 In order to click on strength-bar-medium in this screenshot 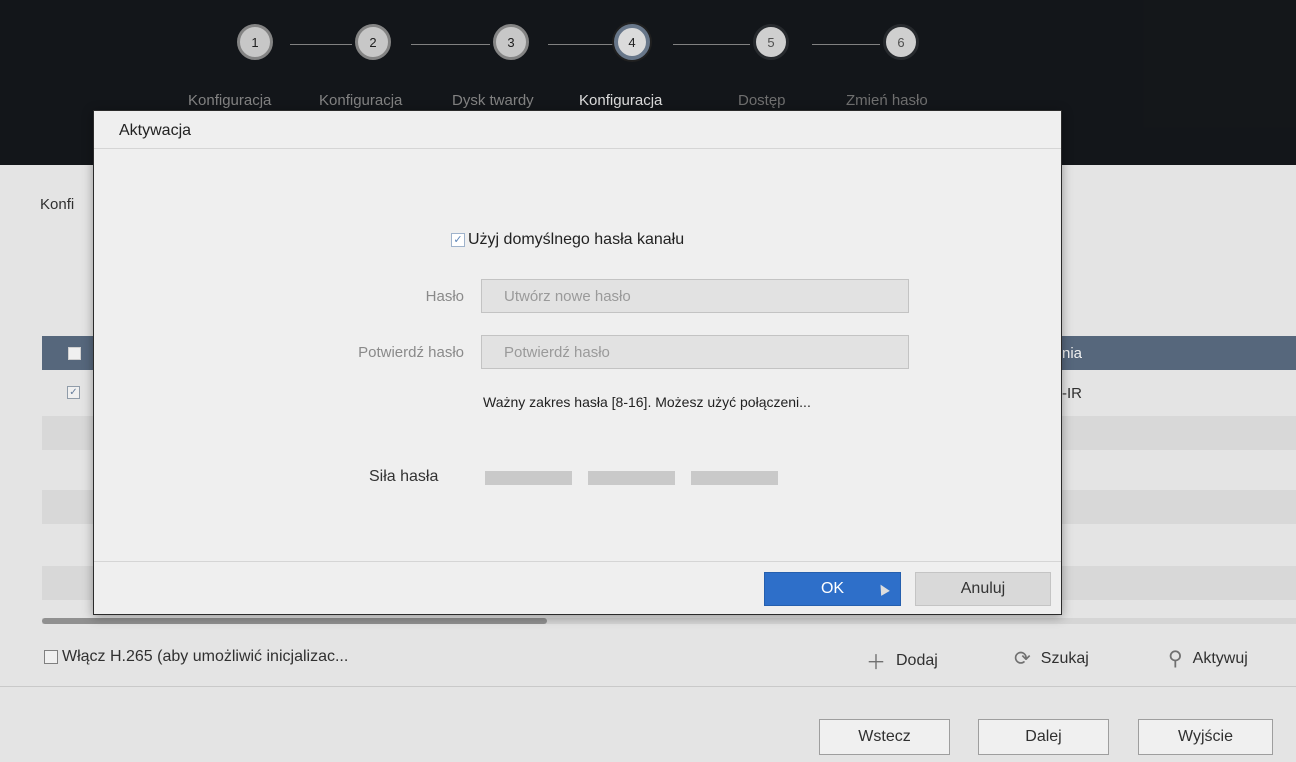, I will do `click(631, 478)`.